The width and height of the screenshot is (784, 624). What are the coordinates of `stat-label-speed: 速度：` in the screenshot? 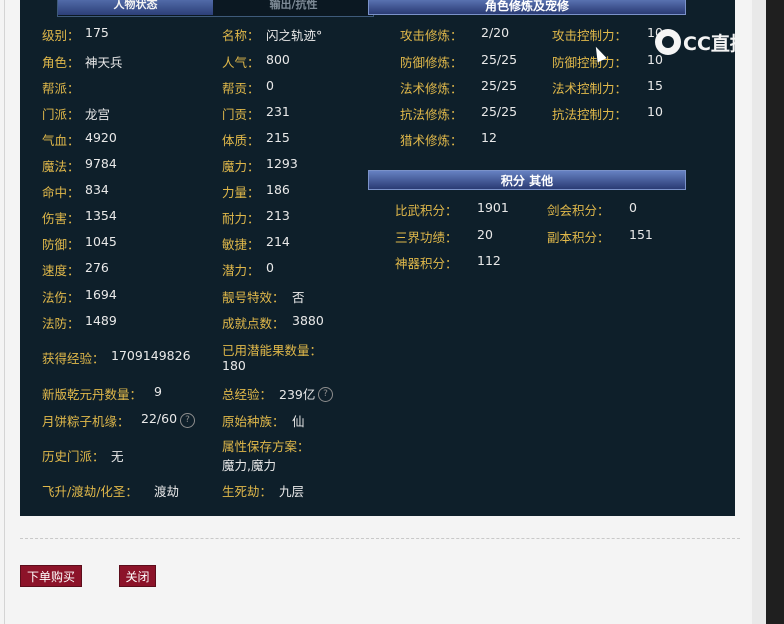 It's located at (61, 270).